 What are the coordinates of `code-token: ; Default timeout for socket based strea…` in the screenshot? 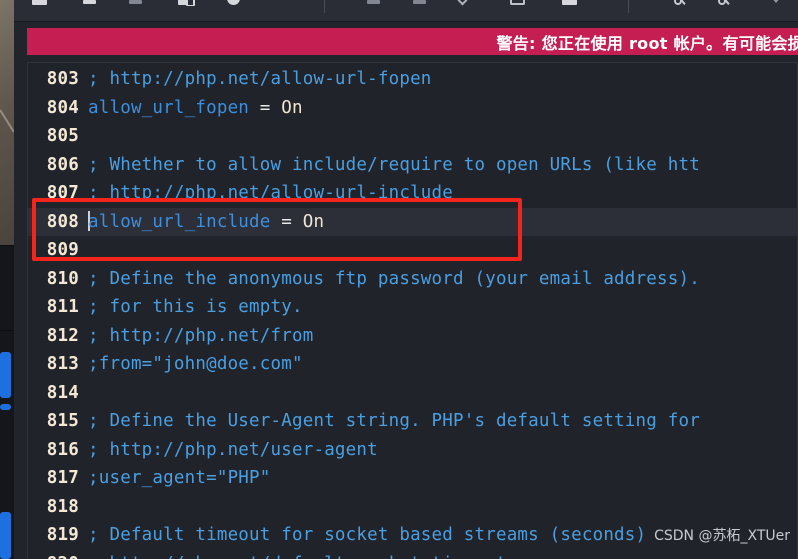 It's located at (367, 535).